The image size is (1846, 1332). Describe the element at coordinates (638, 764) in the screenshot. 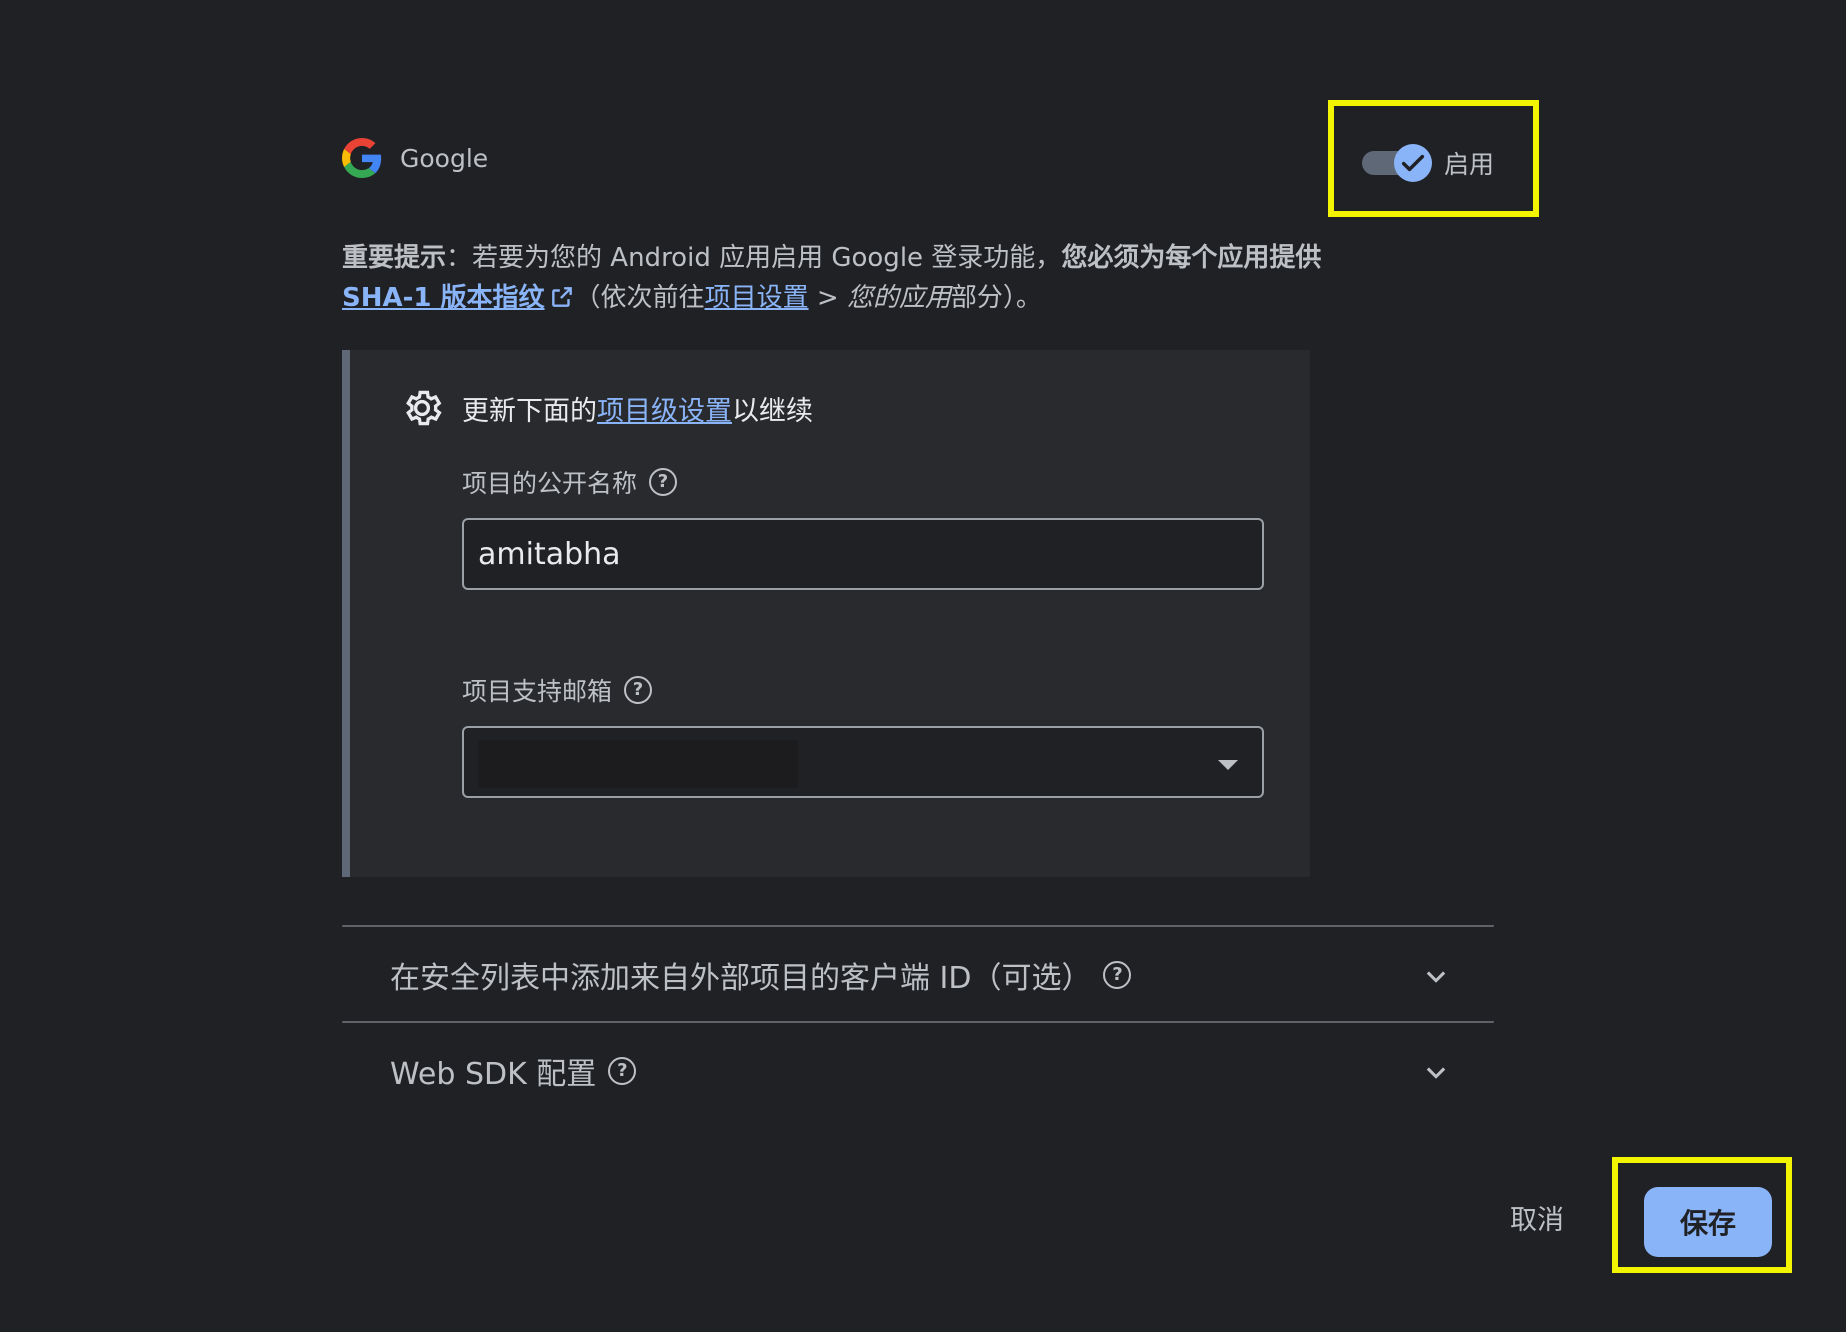

I see `redacted-email` at that location.